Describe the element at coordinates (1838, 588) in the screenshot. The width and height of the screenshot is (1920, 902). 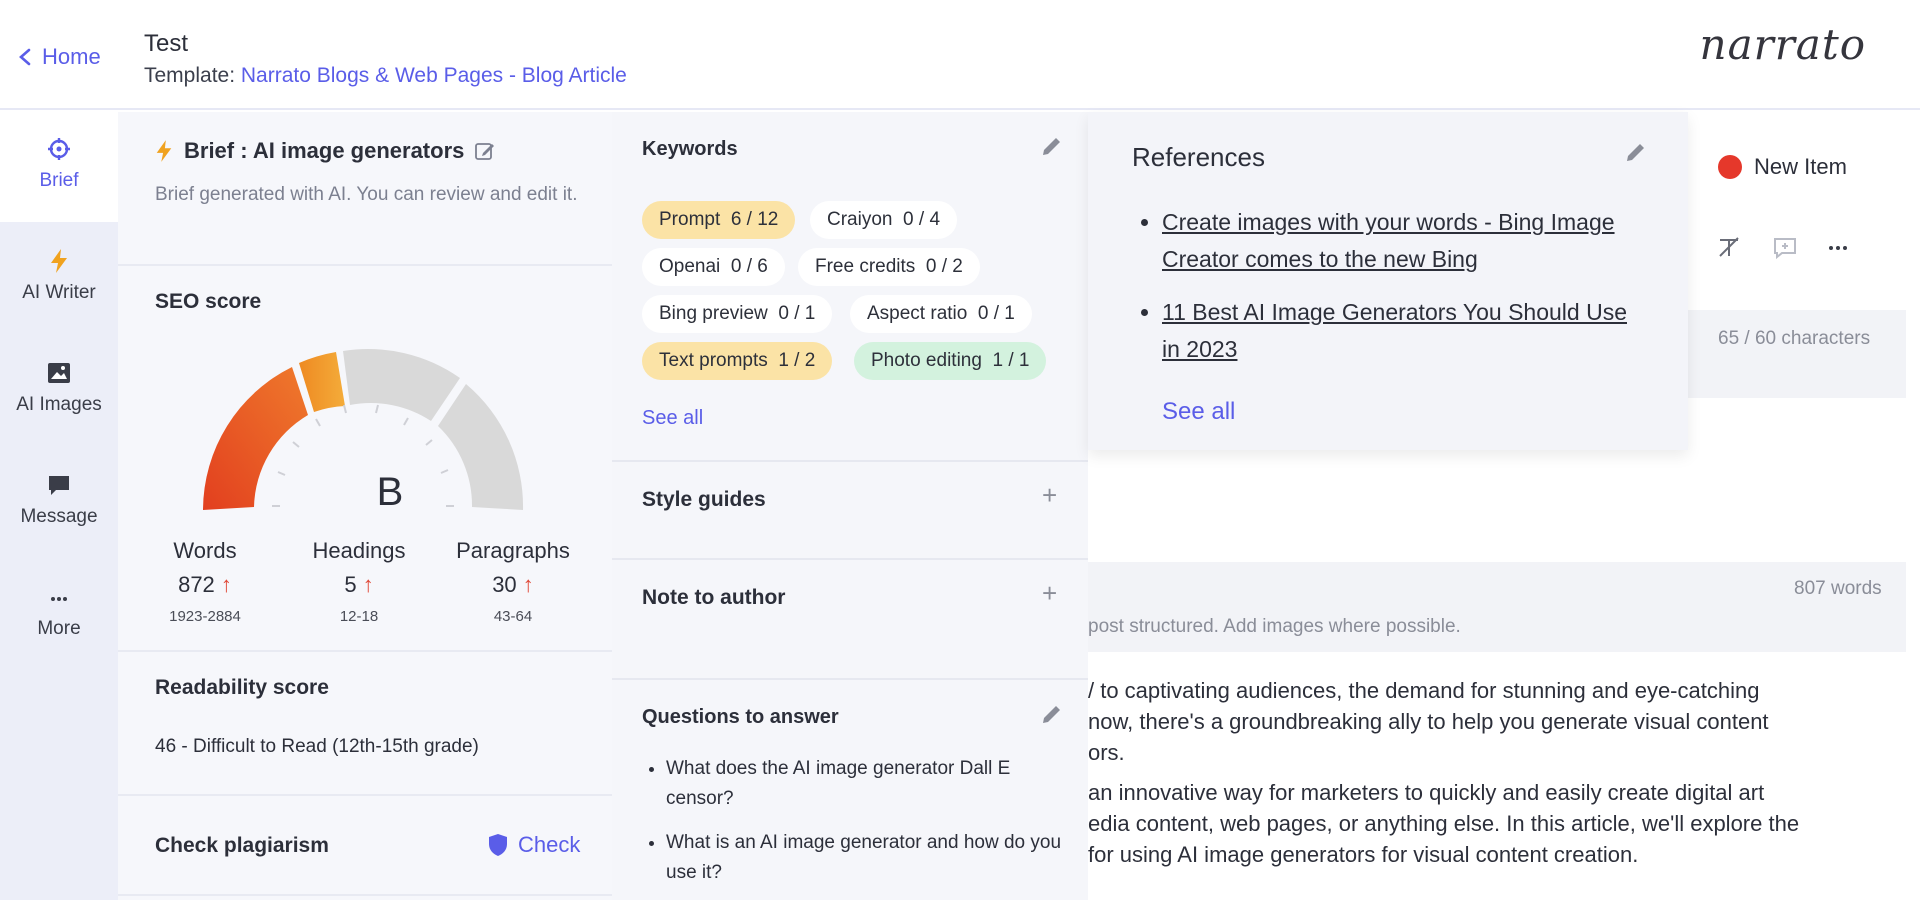
I see `word-count: 807 words` at that location.